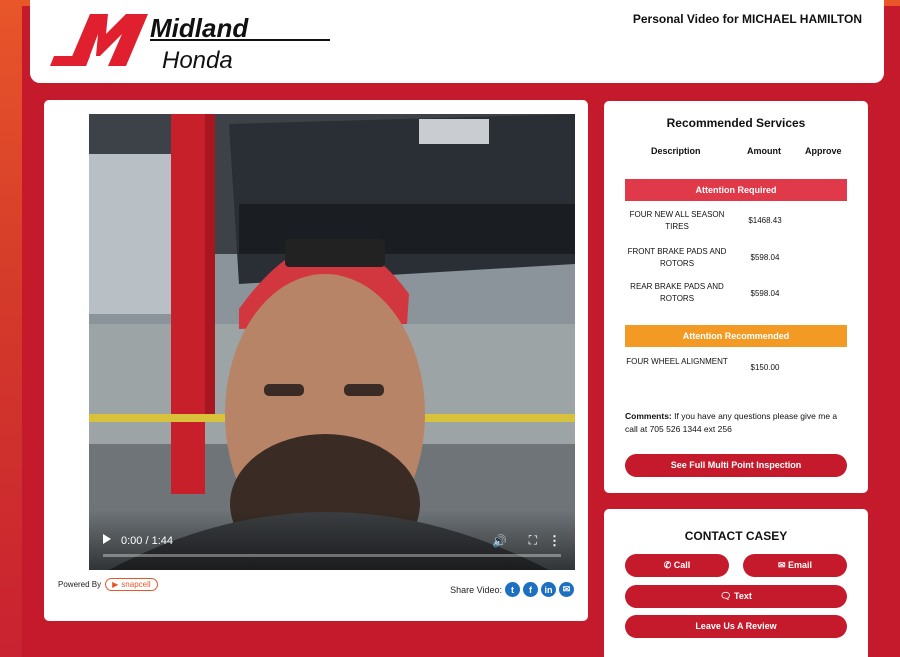  I want to click on facebook-icon: f, so click(530, 589).